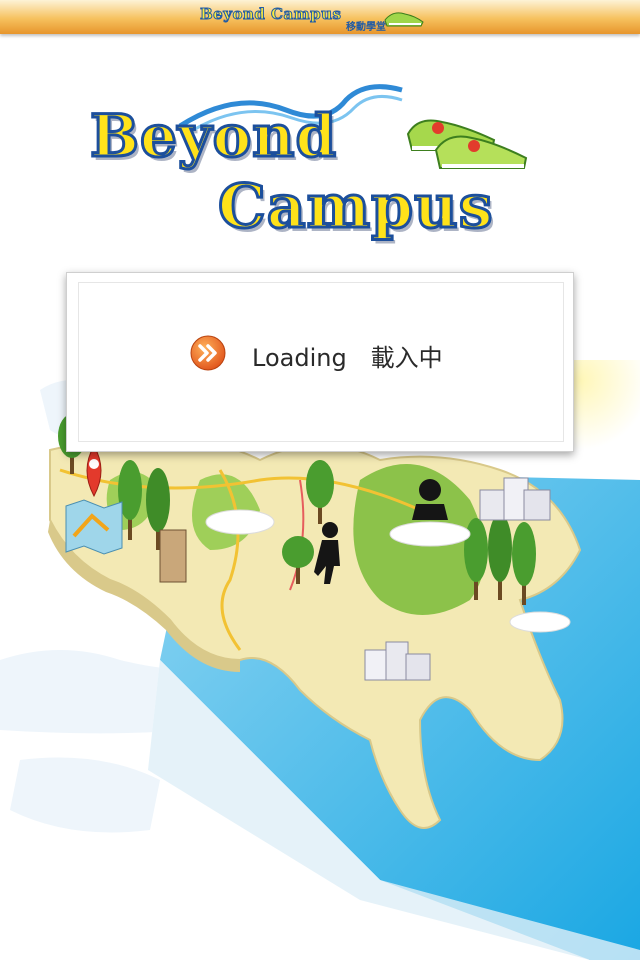 This screenshot has height=960, width=640. What do you see at coordinates (355, 207) in the screenshot?
I see `logo-text-line2: Campus` at bounding box center [355, 207].